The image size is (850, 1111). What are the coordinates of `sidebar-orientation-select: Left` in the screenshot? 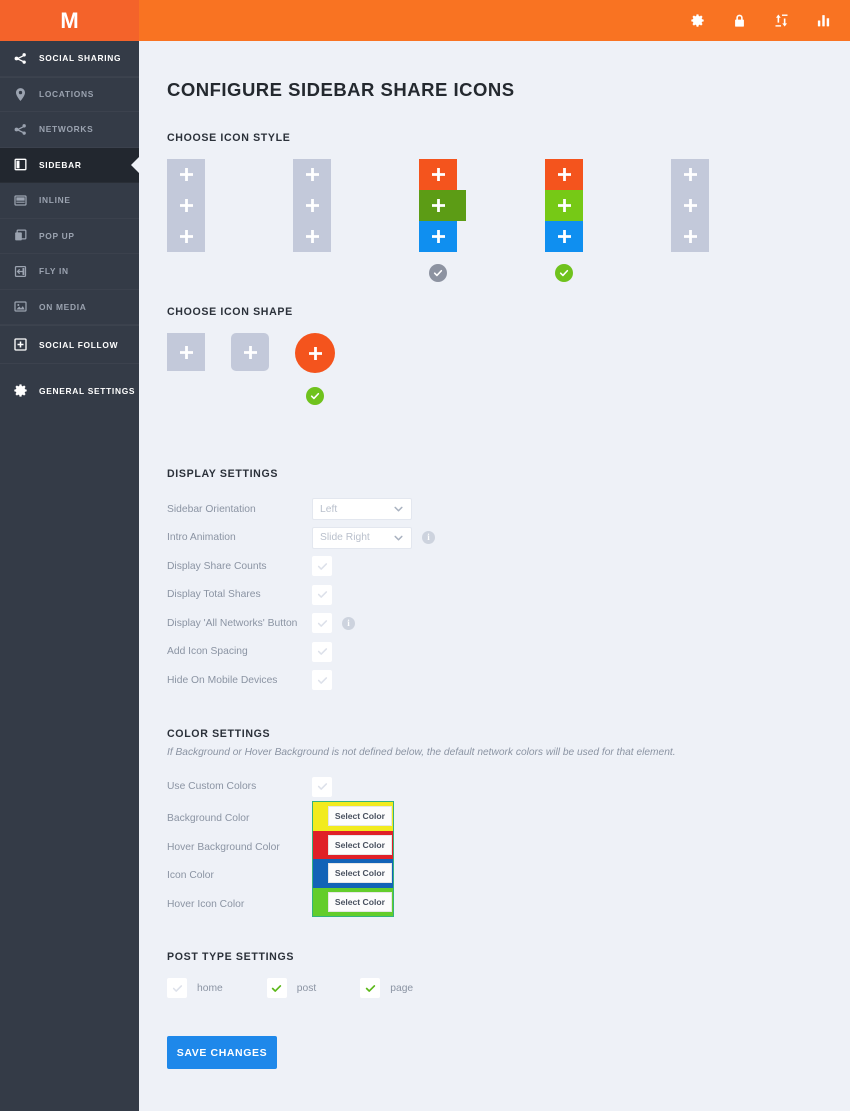 It's located at (362, 509).